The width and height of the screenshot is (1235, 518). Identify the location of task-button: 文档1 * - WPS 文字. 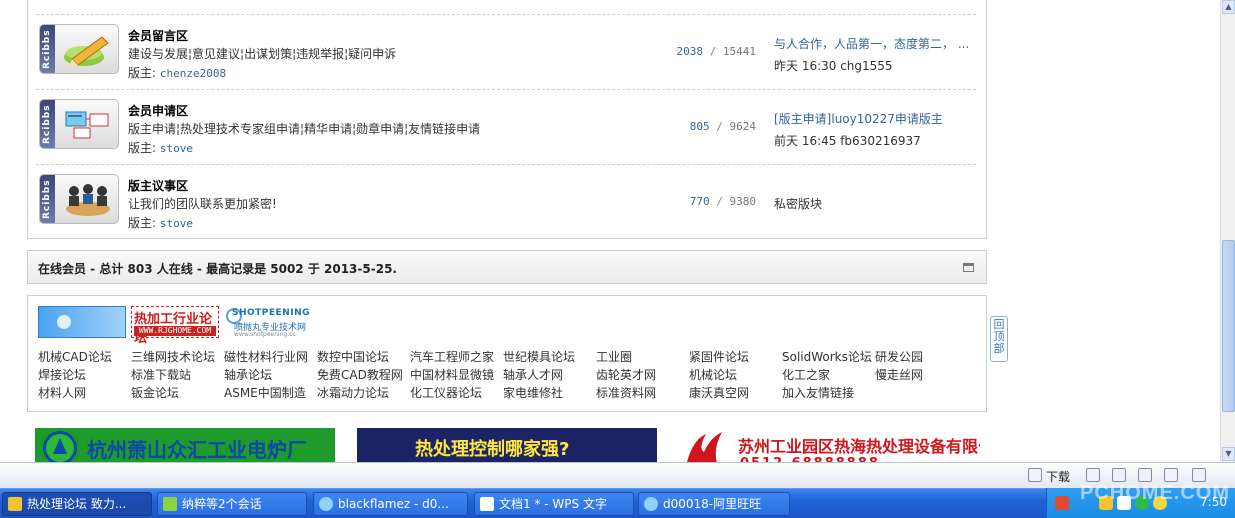
(554, 504).